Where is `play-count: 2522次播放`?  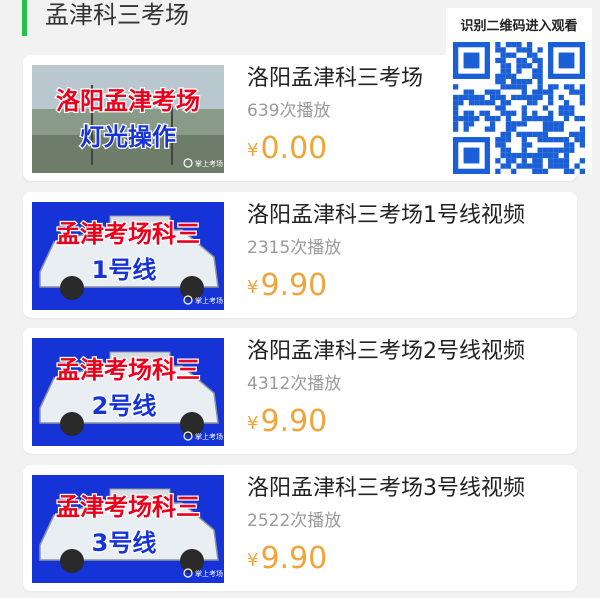
play-count: 2522次播放 is located at coordinates (294, 521).